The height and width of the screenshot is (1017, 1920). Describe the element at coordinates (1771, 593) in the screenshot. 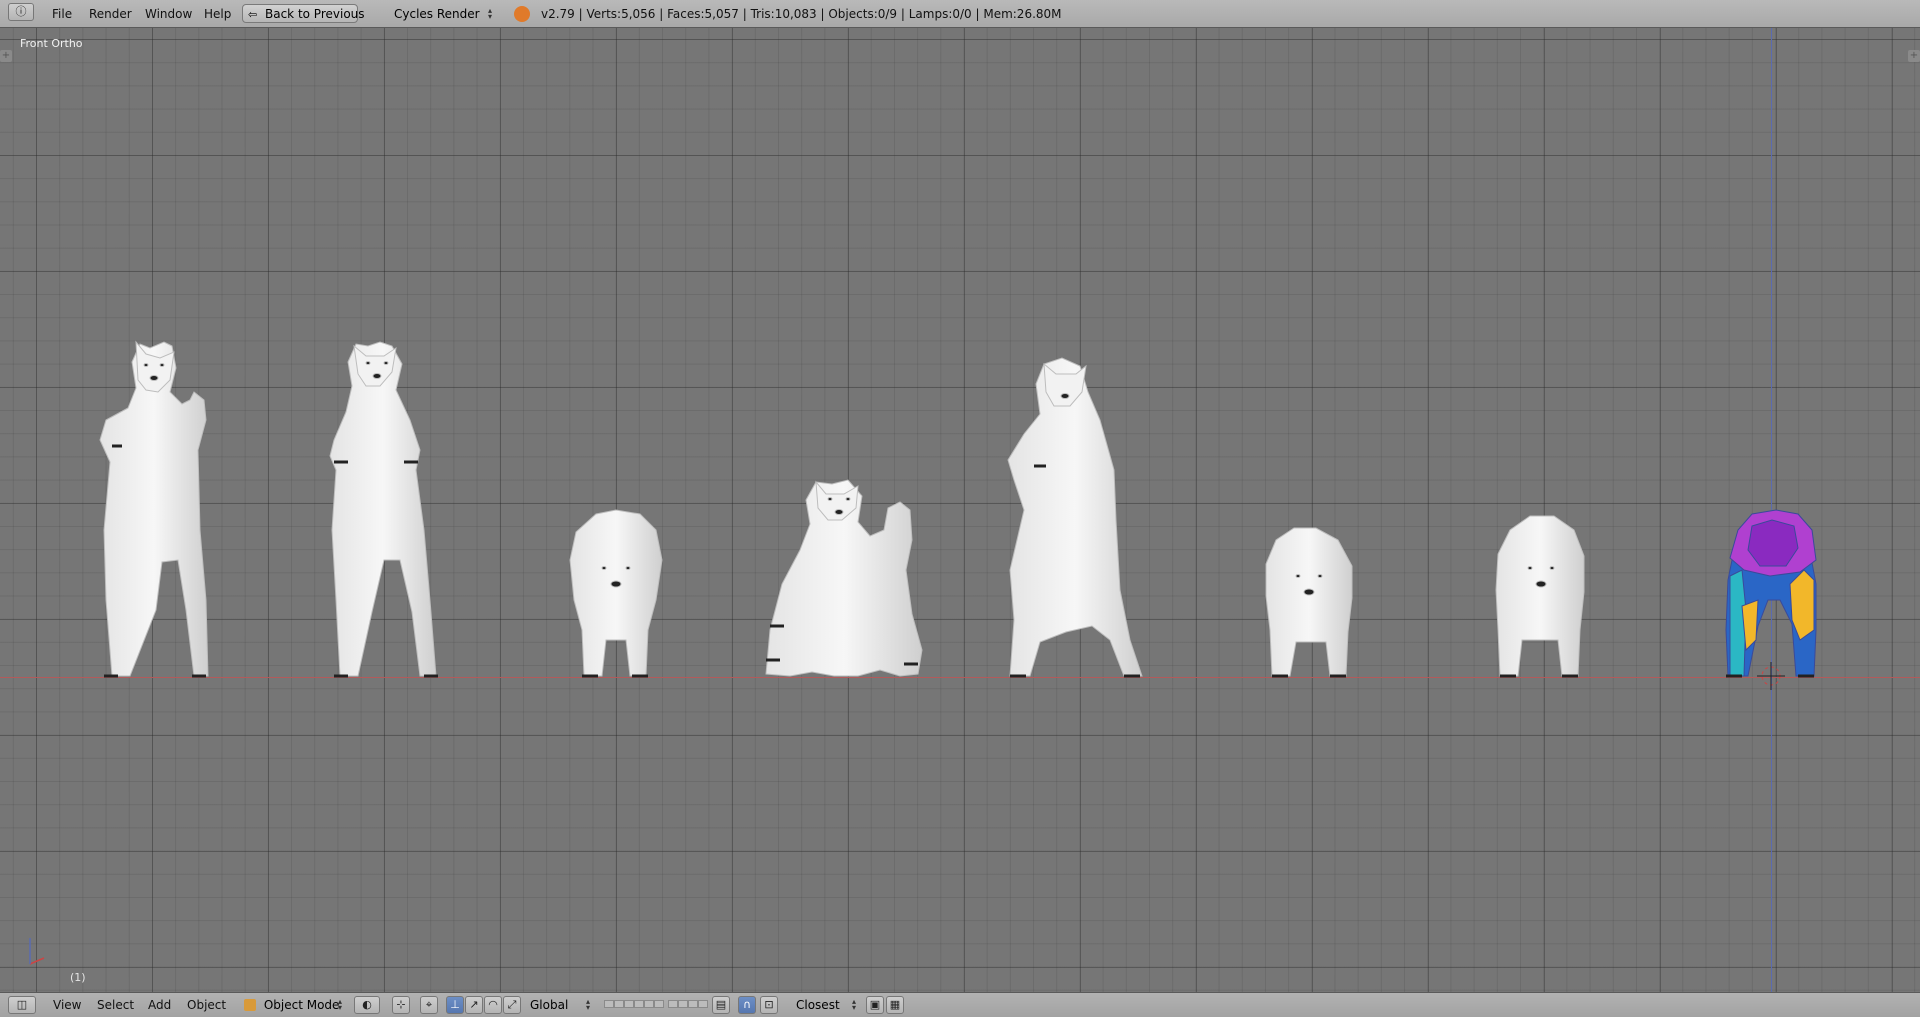

I see `bear-weight-paint` at that location.